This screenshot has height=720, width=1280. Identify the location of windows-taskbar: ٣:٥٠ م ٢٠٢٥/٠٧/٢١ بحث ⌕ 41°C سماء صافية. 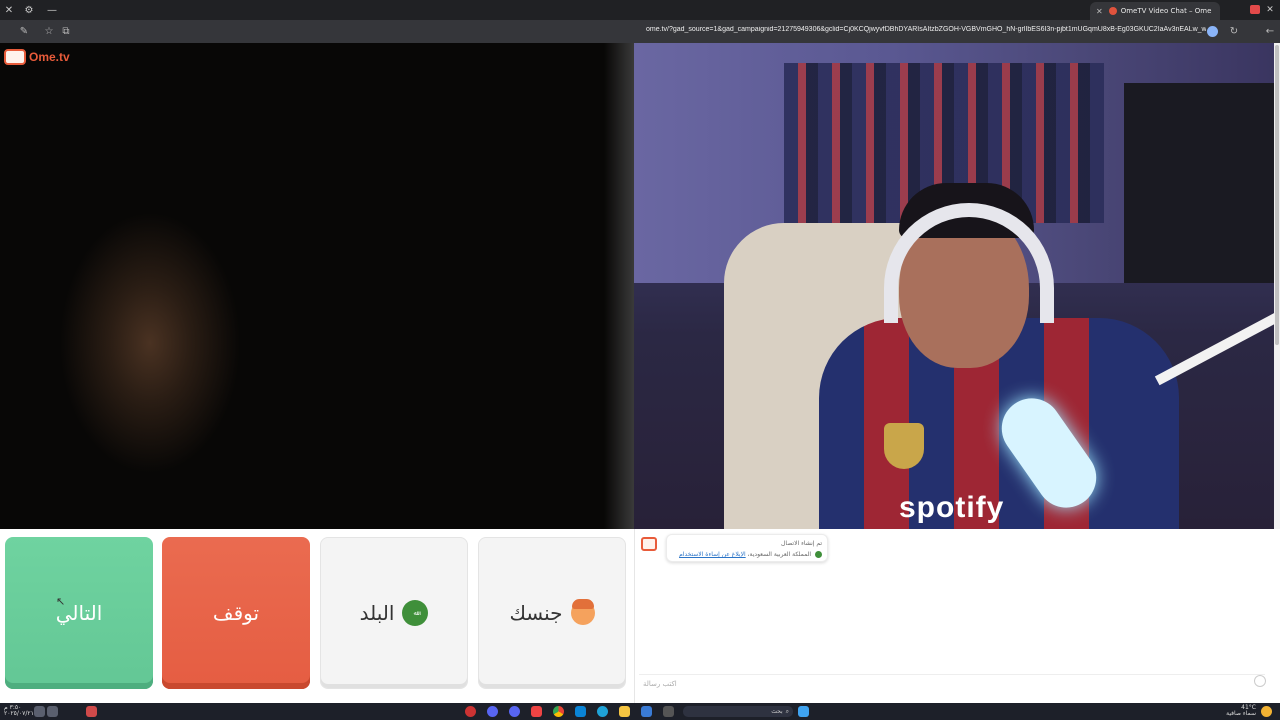
(640, 711).